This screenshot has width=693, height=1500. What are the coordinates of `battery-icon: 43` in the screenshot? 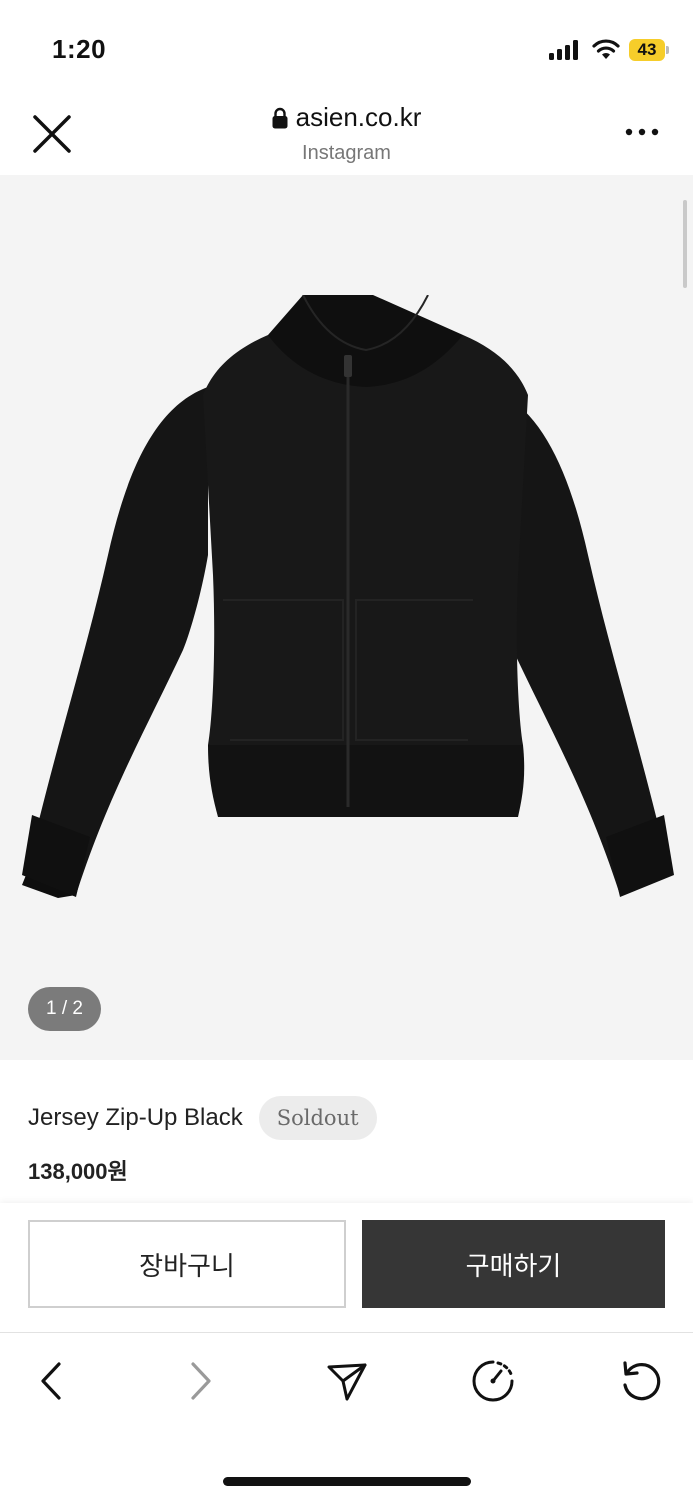 It's located at (649, 50).